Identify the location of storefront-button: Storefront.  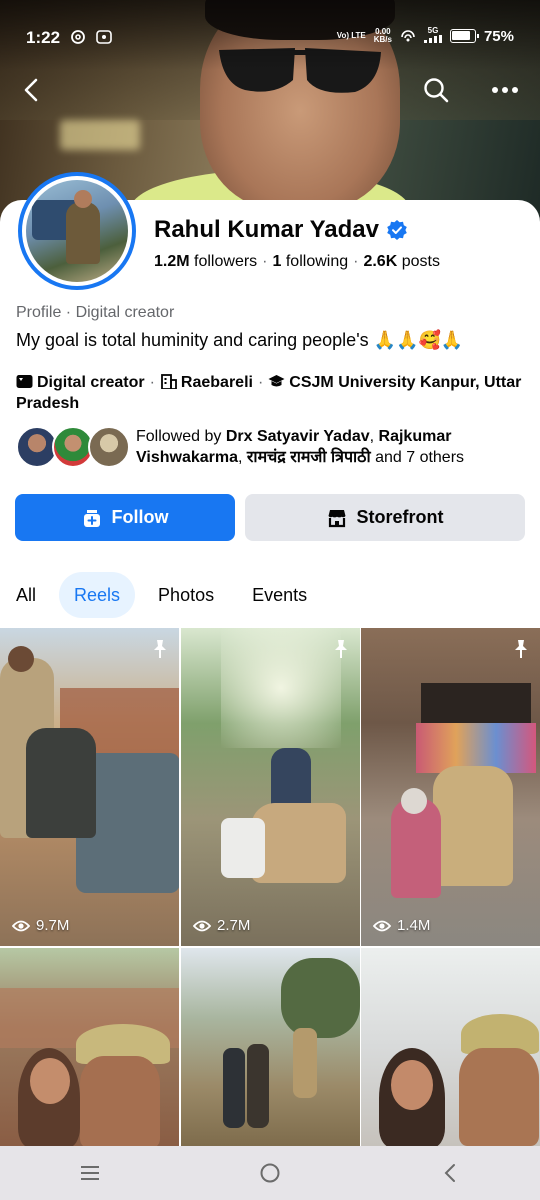
(385, 517).